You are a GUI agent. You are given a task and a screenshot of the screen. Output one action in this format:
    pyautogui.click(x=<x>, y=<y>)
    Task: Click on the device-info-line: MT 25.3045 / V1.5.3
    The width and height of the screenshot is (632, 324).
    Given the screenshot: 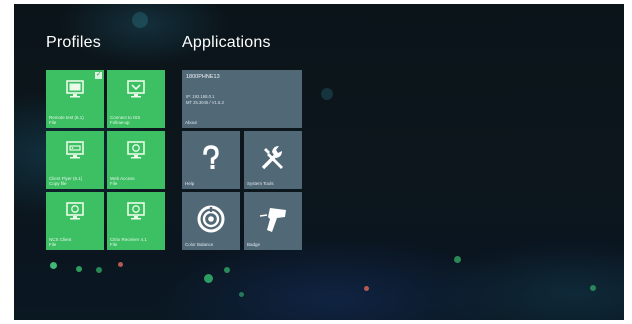 What is the action you would take?
    pyautogui.click(x=205, y=102)
    